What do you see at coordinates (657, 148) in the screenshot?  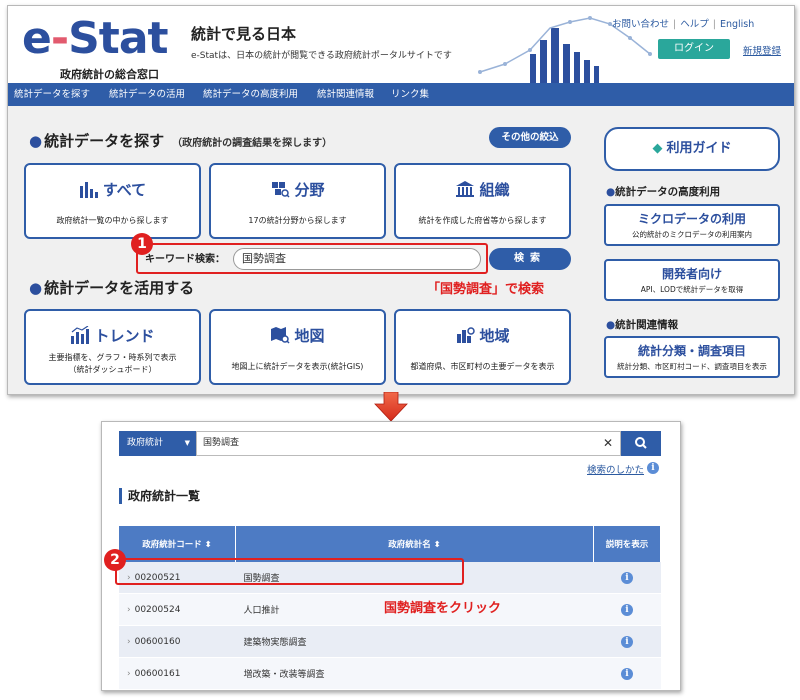 I see `beginner-mark-icon: ◆` at bounding box center [657, 148].